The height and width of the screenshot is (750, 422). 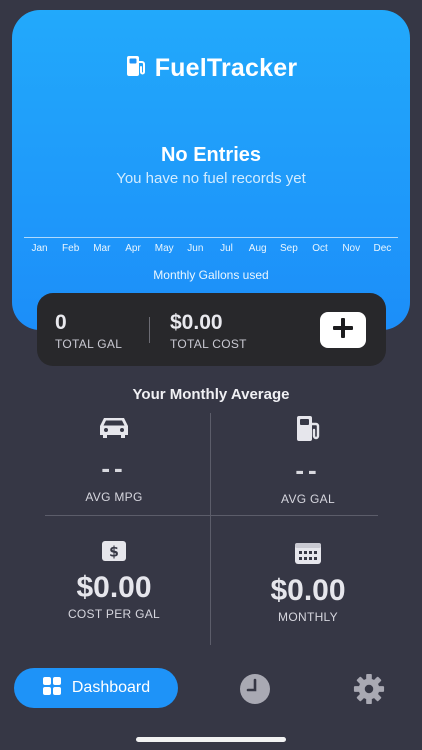 I want to click on cost-per-gal-cell: $ $0.00 COST PER GAL, so click(x=114, y=580).